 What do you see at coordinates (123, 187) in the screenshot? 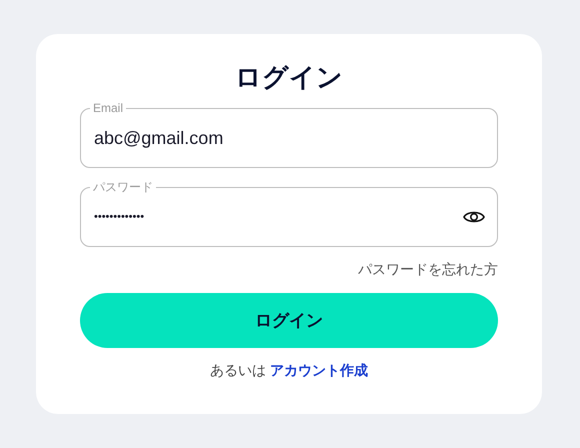
I see `field-label: パスワード` at bounding box center [123, 187].